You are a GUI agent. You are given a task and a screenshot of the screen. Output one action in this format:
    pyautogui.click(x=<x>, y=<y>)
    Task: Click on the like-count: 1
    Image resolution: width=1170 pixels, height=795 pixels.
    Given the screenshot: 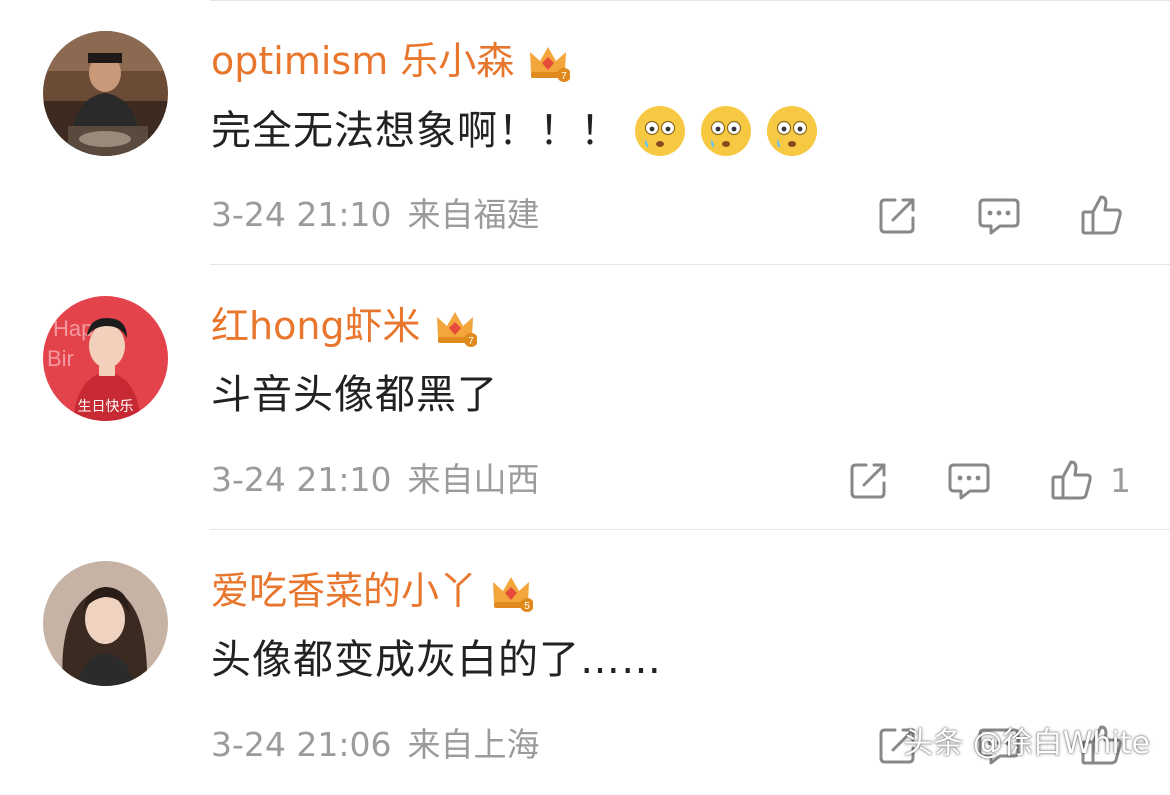 What is the action you would take?
    pyautogui.click(x=1120, y=480)
    